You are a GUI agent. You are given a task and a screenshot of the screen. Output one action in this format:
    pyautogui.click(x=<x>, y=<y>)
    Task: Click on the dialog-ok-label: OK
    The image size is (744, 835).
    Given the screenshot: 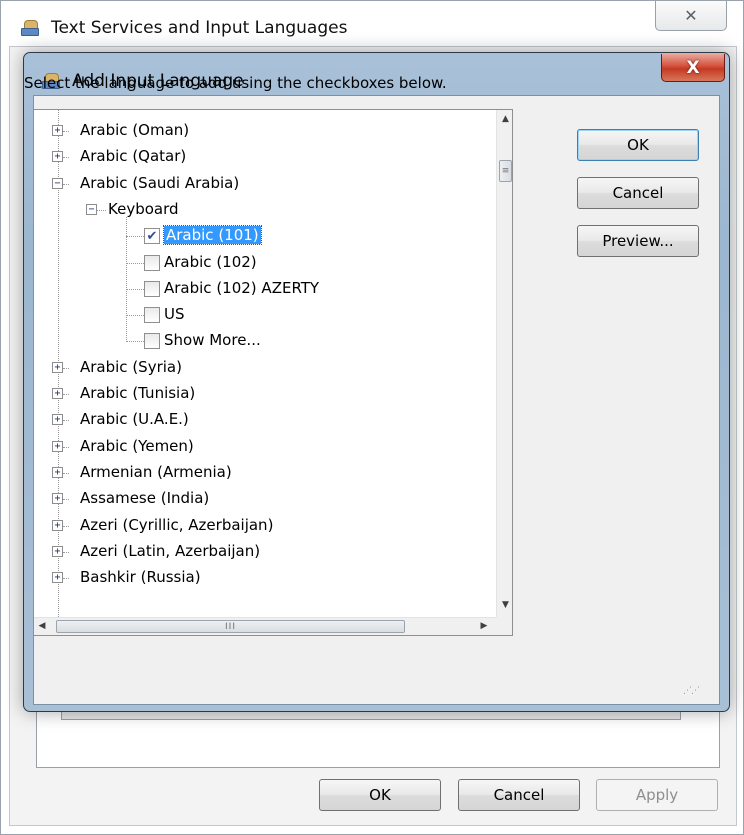 What is the action you would take?
    pyautogui.click(x=638, y=145)
    